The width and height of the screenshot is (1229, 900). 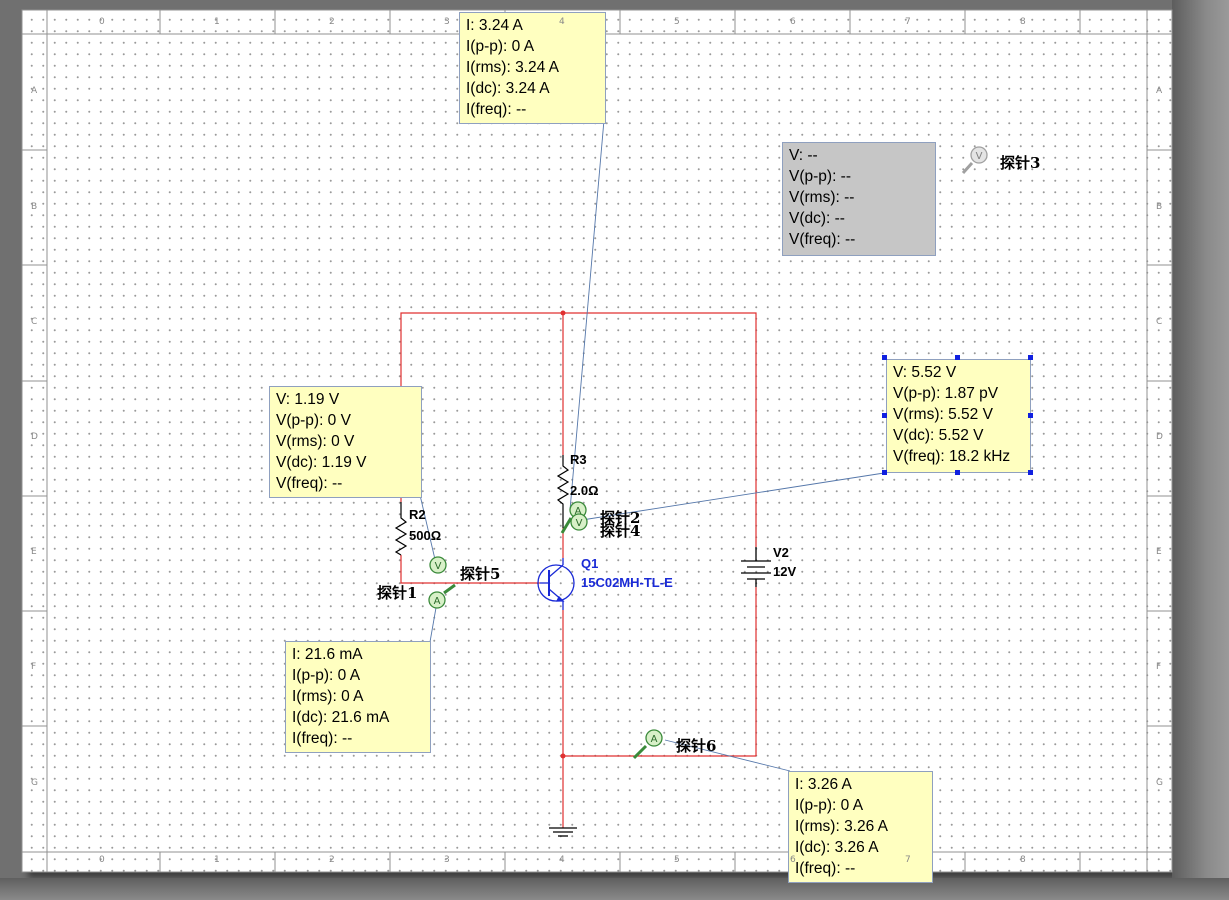 What do you see at coordinates (315, 441) in the screenshot?
I see `readout-line: V(rms): 0 V` at bounding box center [315, 441].